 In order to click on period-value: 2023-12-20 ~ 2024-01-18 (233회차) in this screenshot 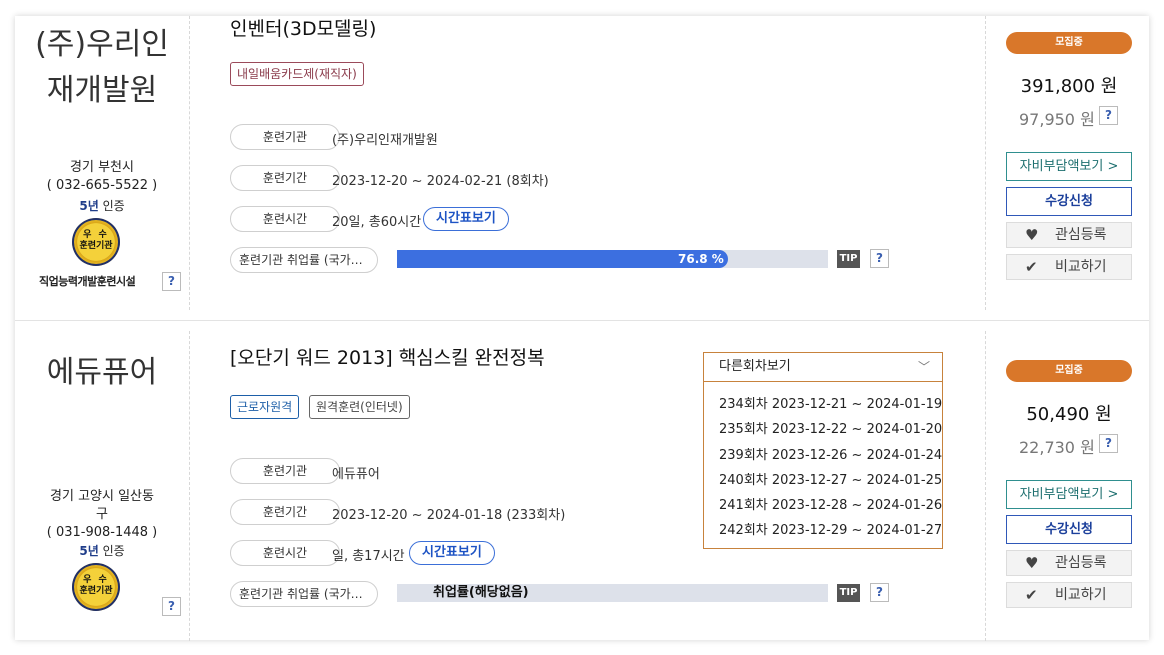, I will do `click(449, 515)`.